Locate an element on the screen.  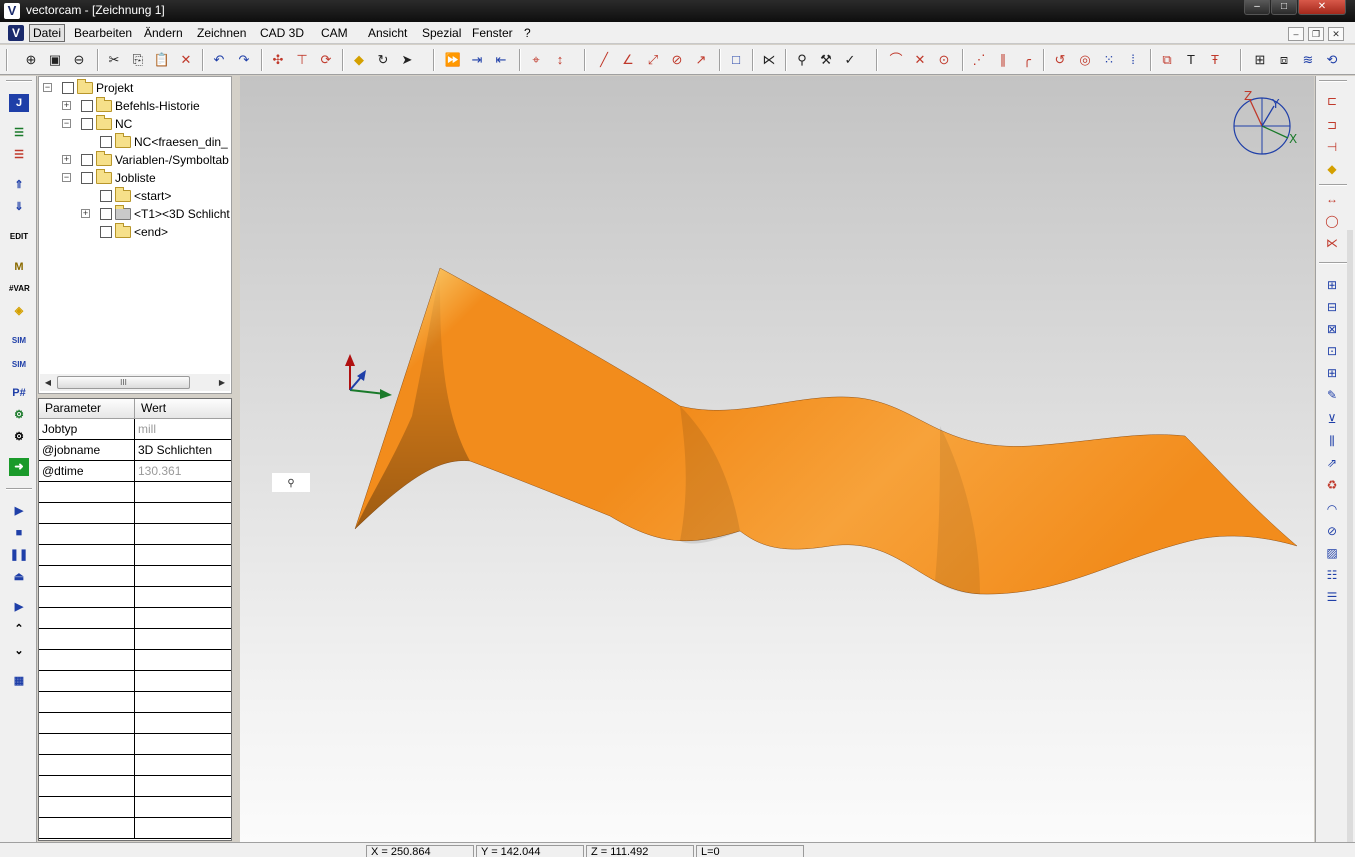
cut-icon: ✂ is located at coordinates (114, 60).